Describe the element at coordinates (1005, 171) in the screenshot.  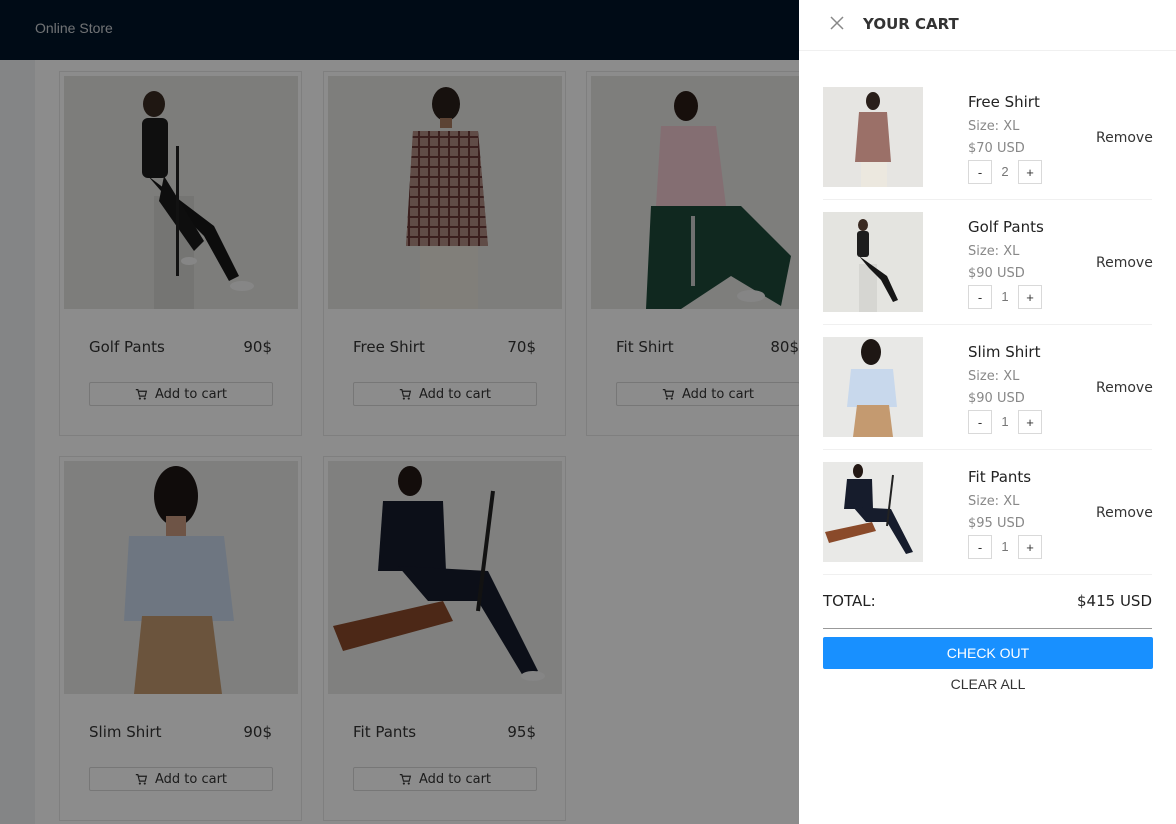
I see `cart-item-qty: 2` at that location.